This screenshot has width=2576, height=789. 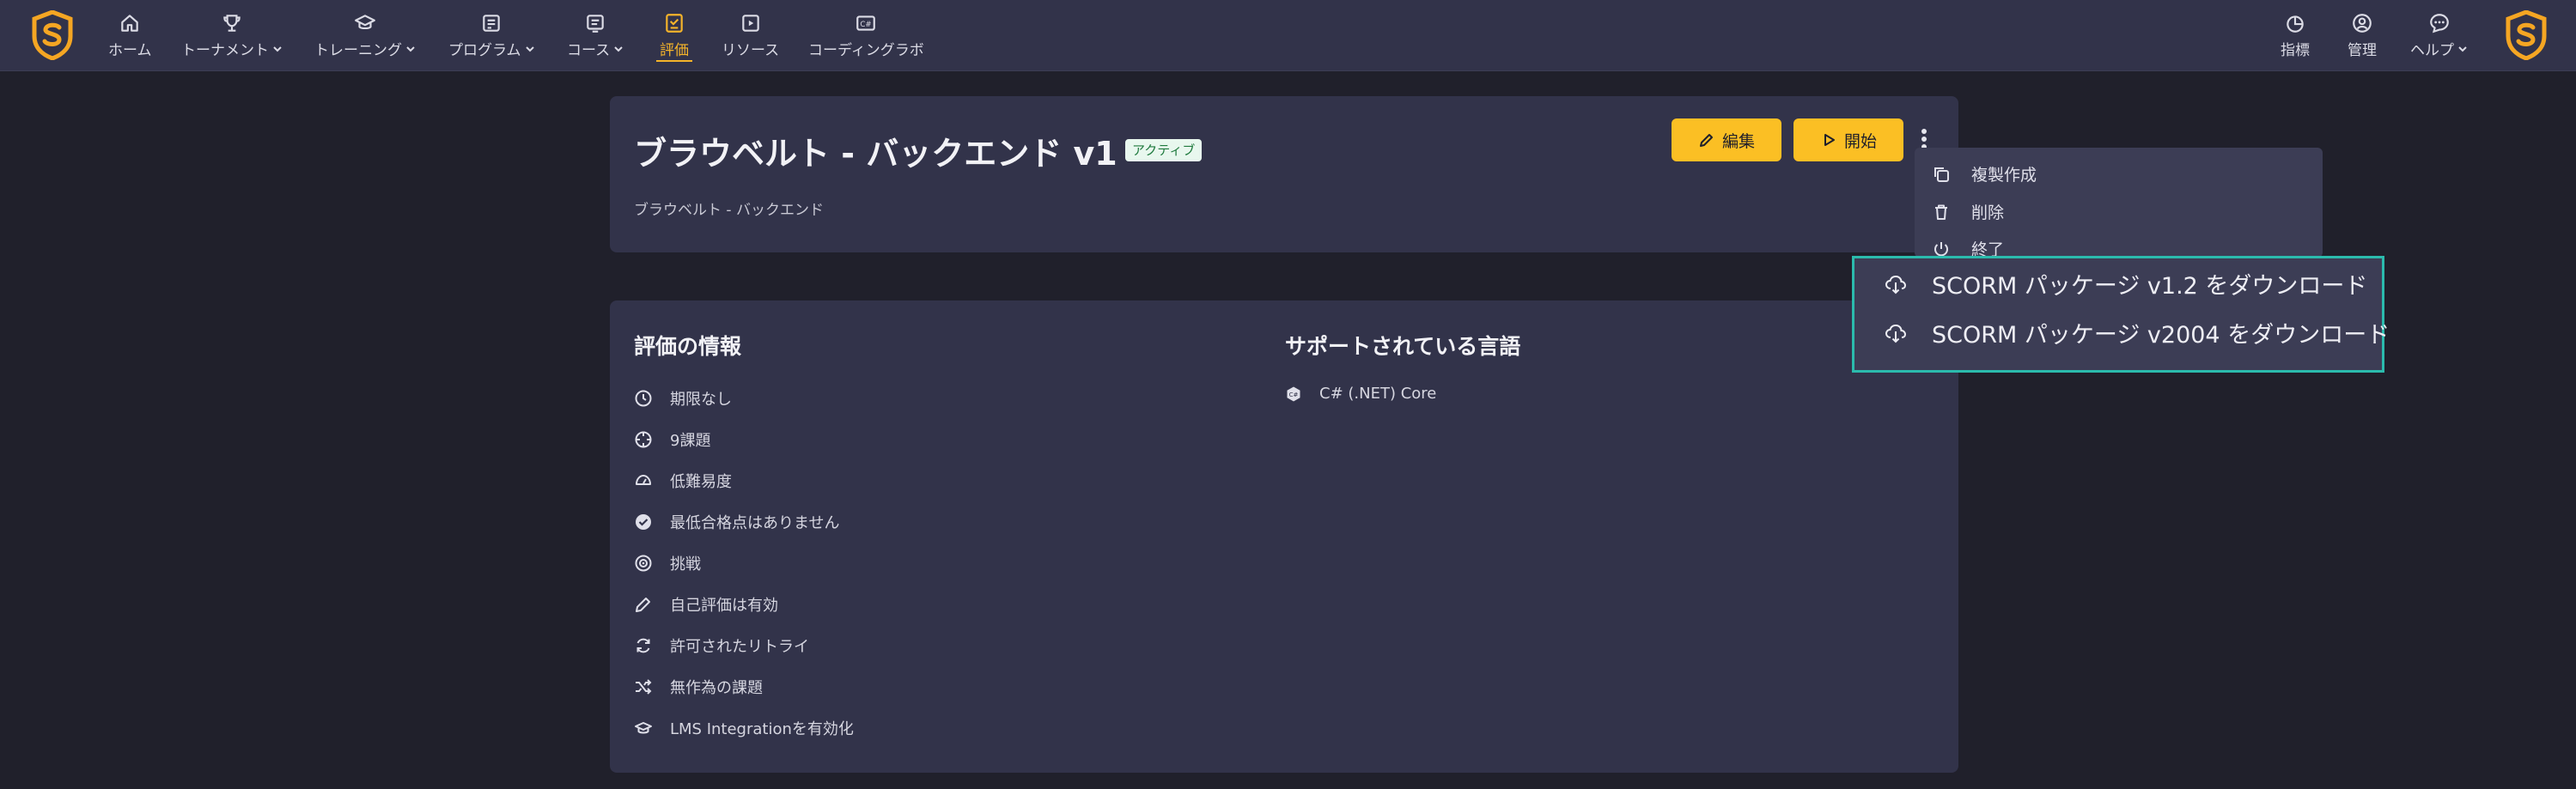 I want to click on nav-metrics: 指標, so click(x=2295, y=36).